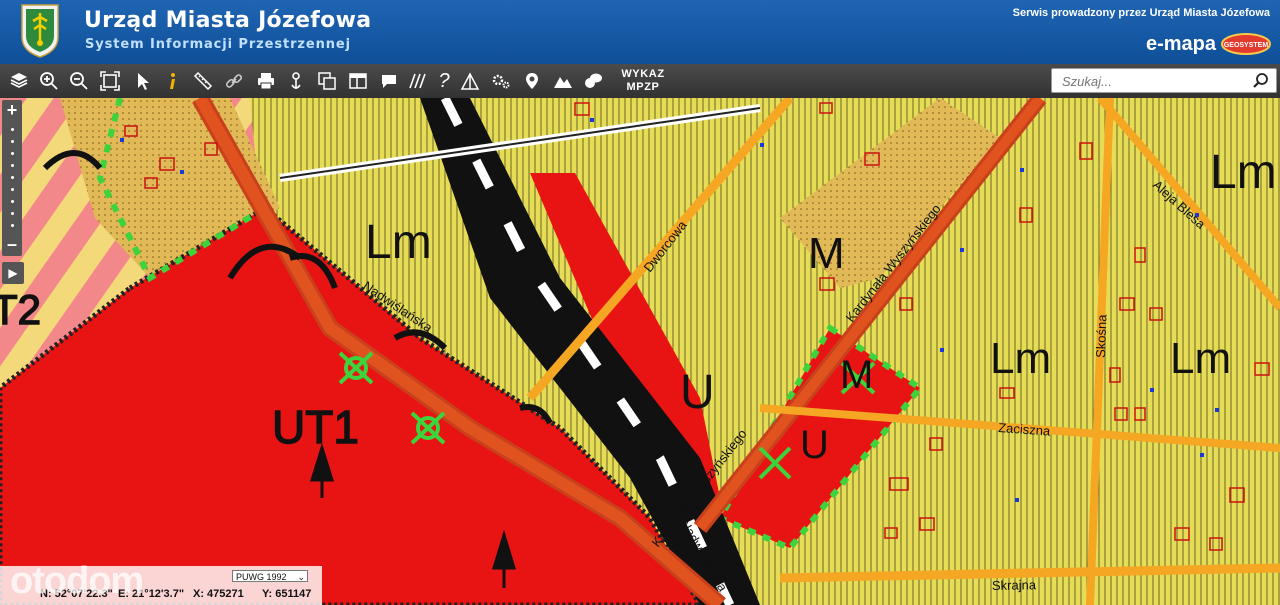 This screenshot has width=1280, height=605. I want to click on zone-label-lm-2: Lm, so click(1243, 172).